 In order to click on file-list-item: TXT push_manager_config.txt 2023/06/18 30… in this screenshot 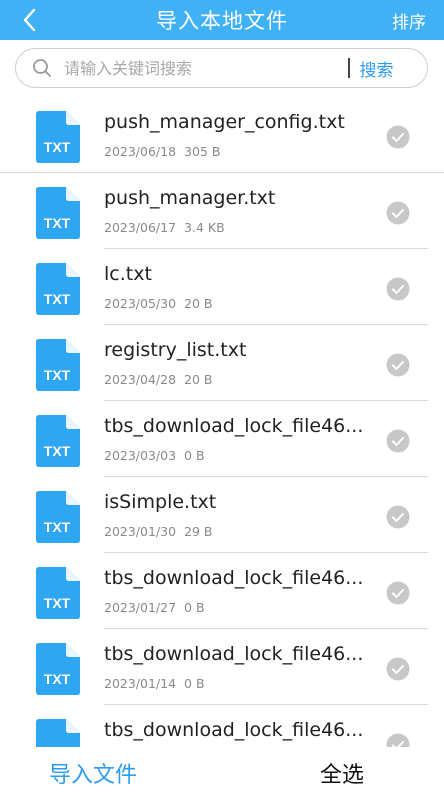, I will do `click(222, 135)`.